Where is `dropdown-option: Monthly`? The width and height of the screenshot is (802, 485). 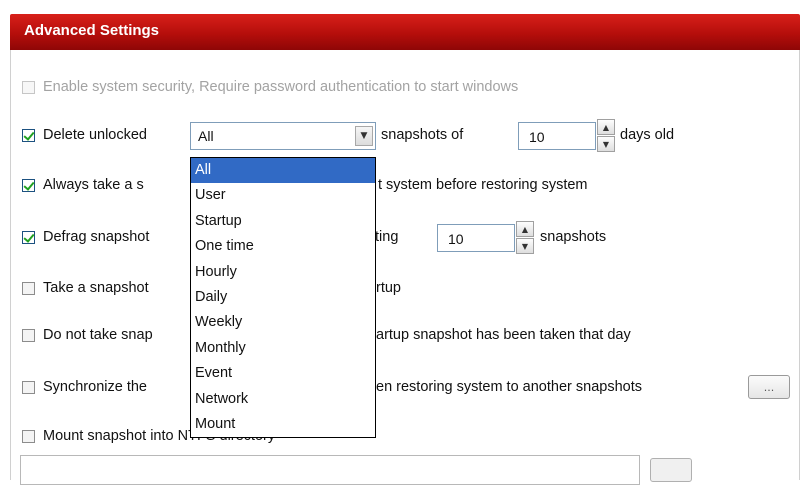 dropdown-option: Monthly is located at coordinates (283, 348).